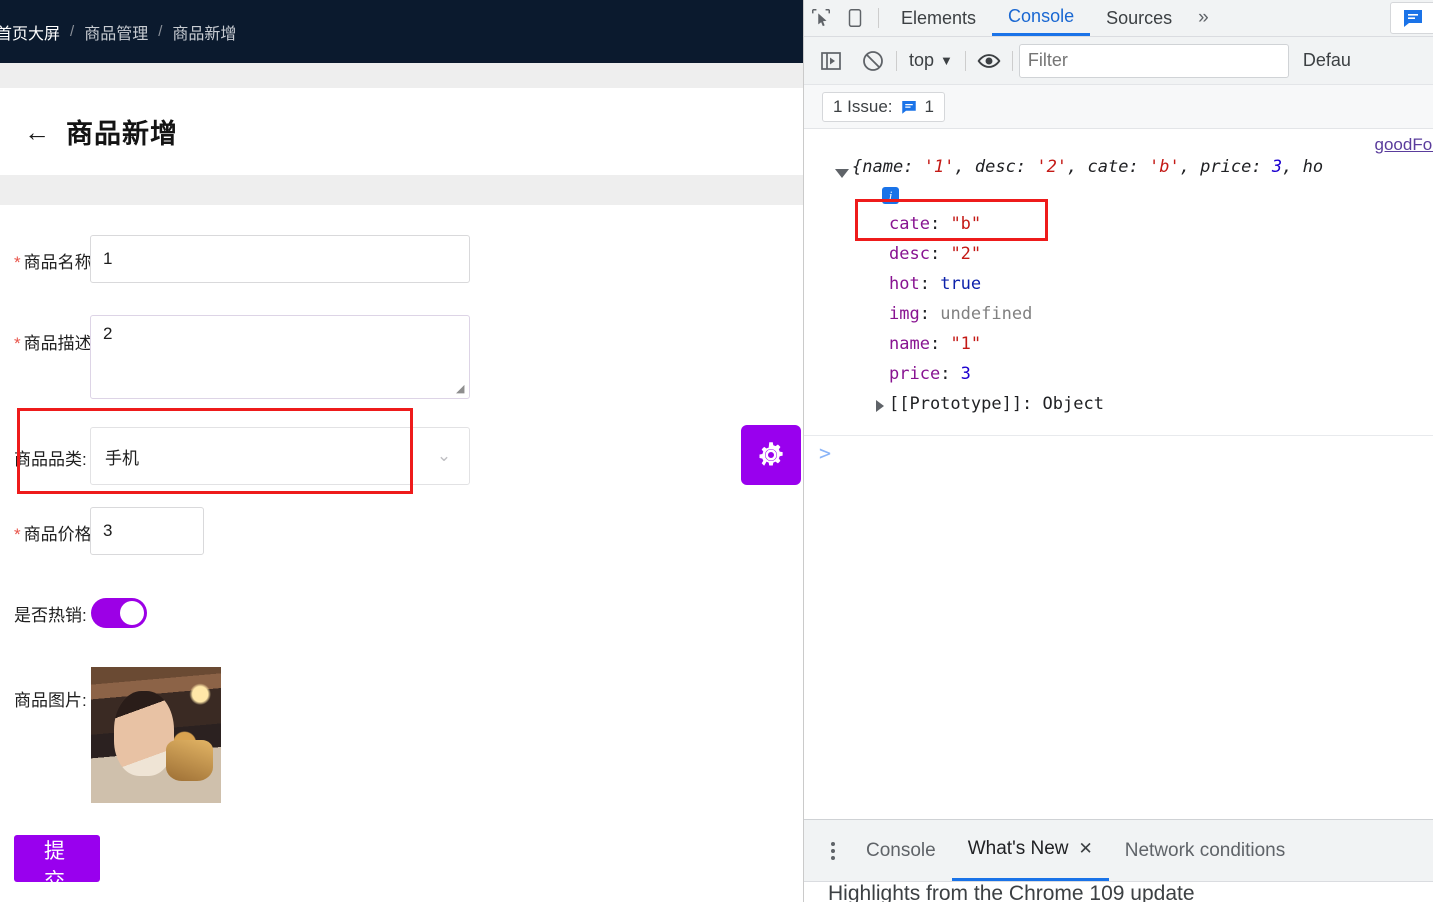 Image resolution: width=1433 pixels, height=902 pixels. What do you see at coordinates (1404, 145) in the screenshot?
I see `console-source-link: goodForm` at bounding box center [1404, 145].